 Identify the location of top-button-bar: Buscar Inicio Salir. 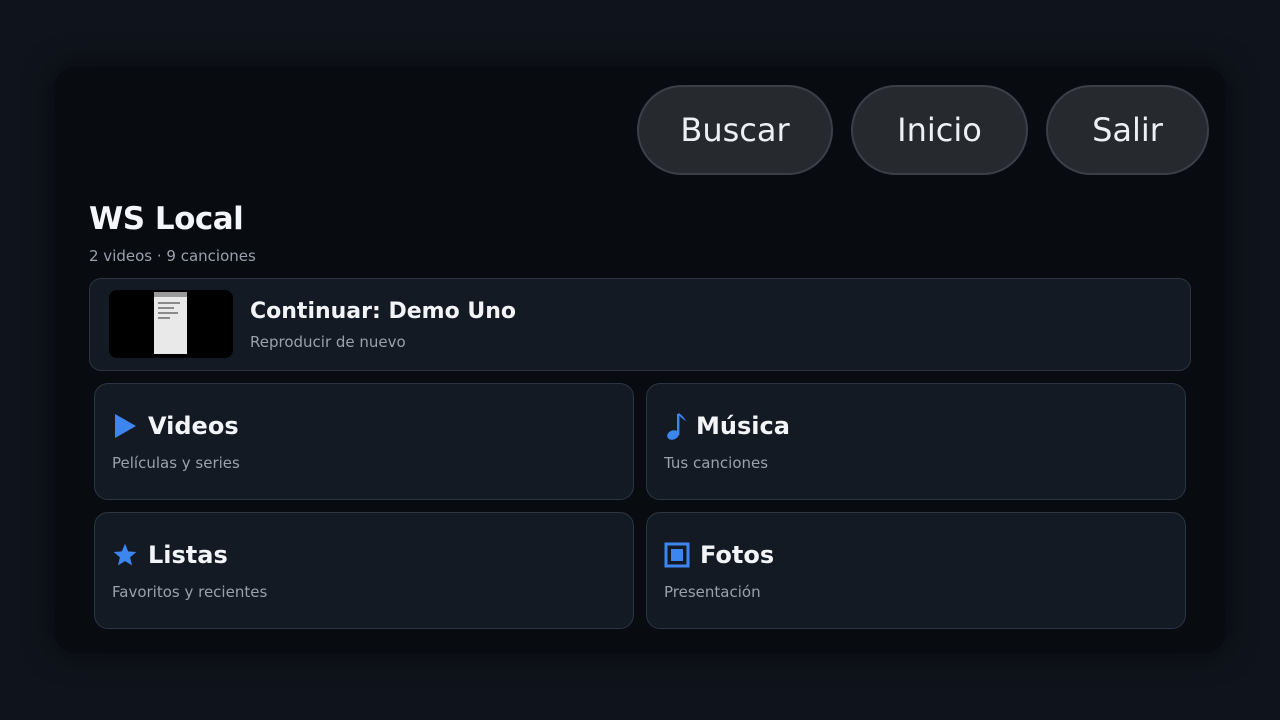
(923, 130).